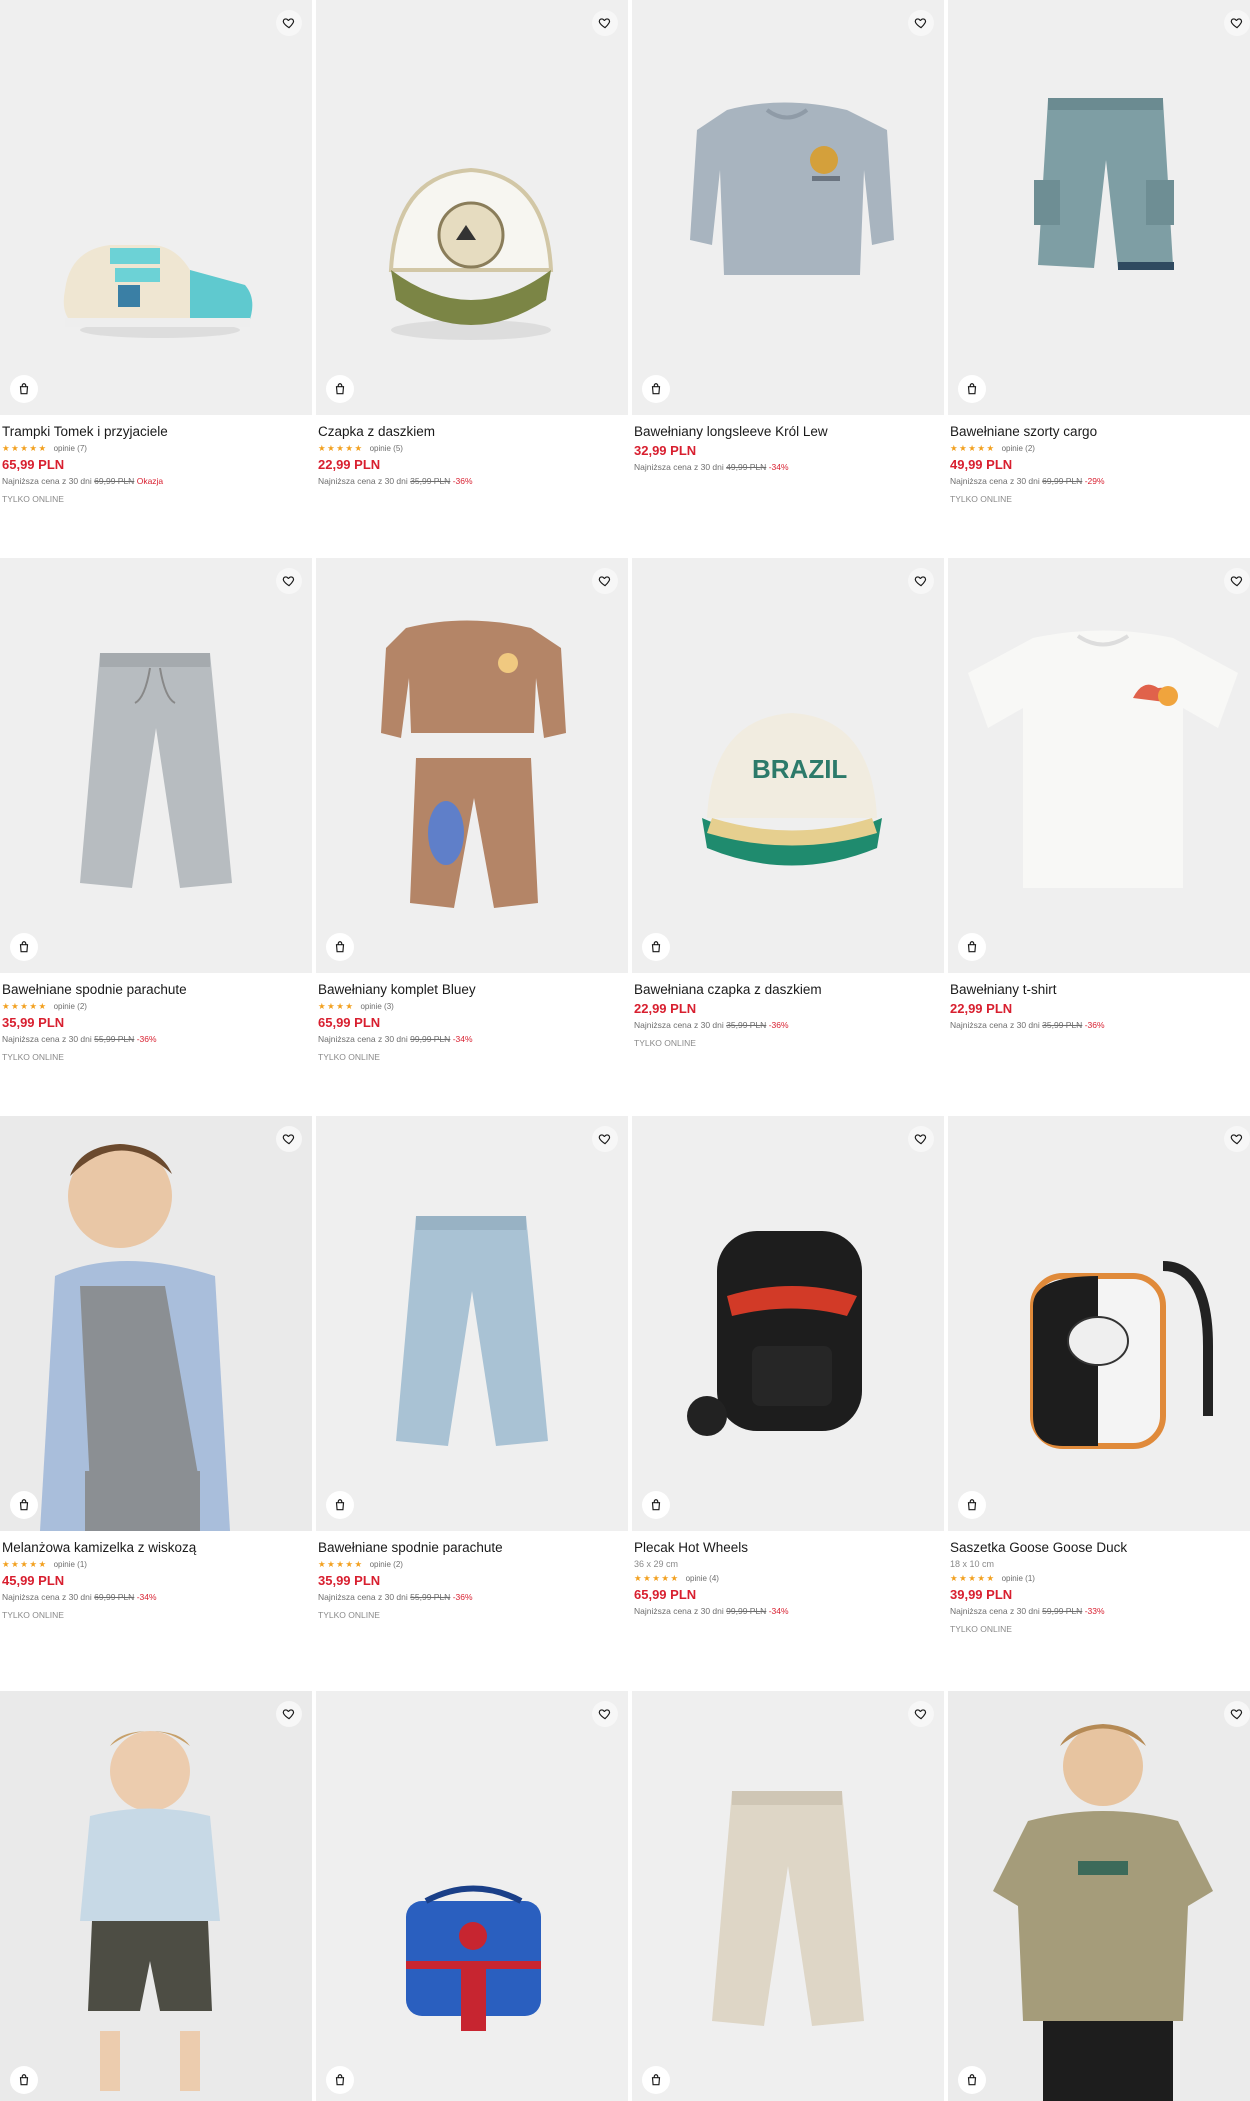 The width and height of the screenshot is (1250, 2101). I want to click on product-name: Melanżowa kamizelka z wiskozą, so click(155, 1547).